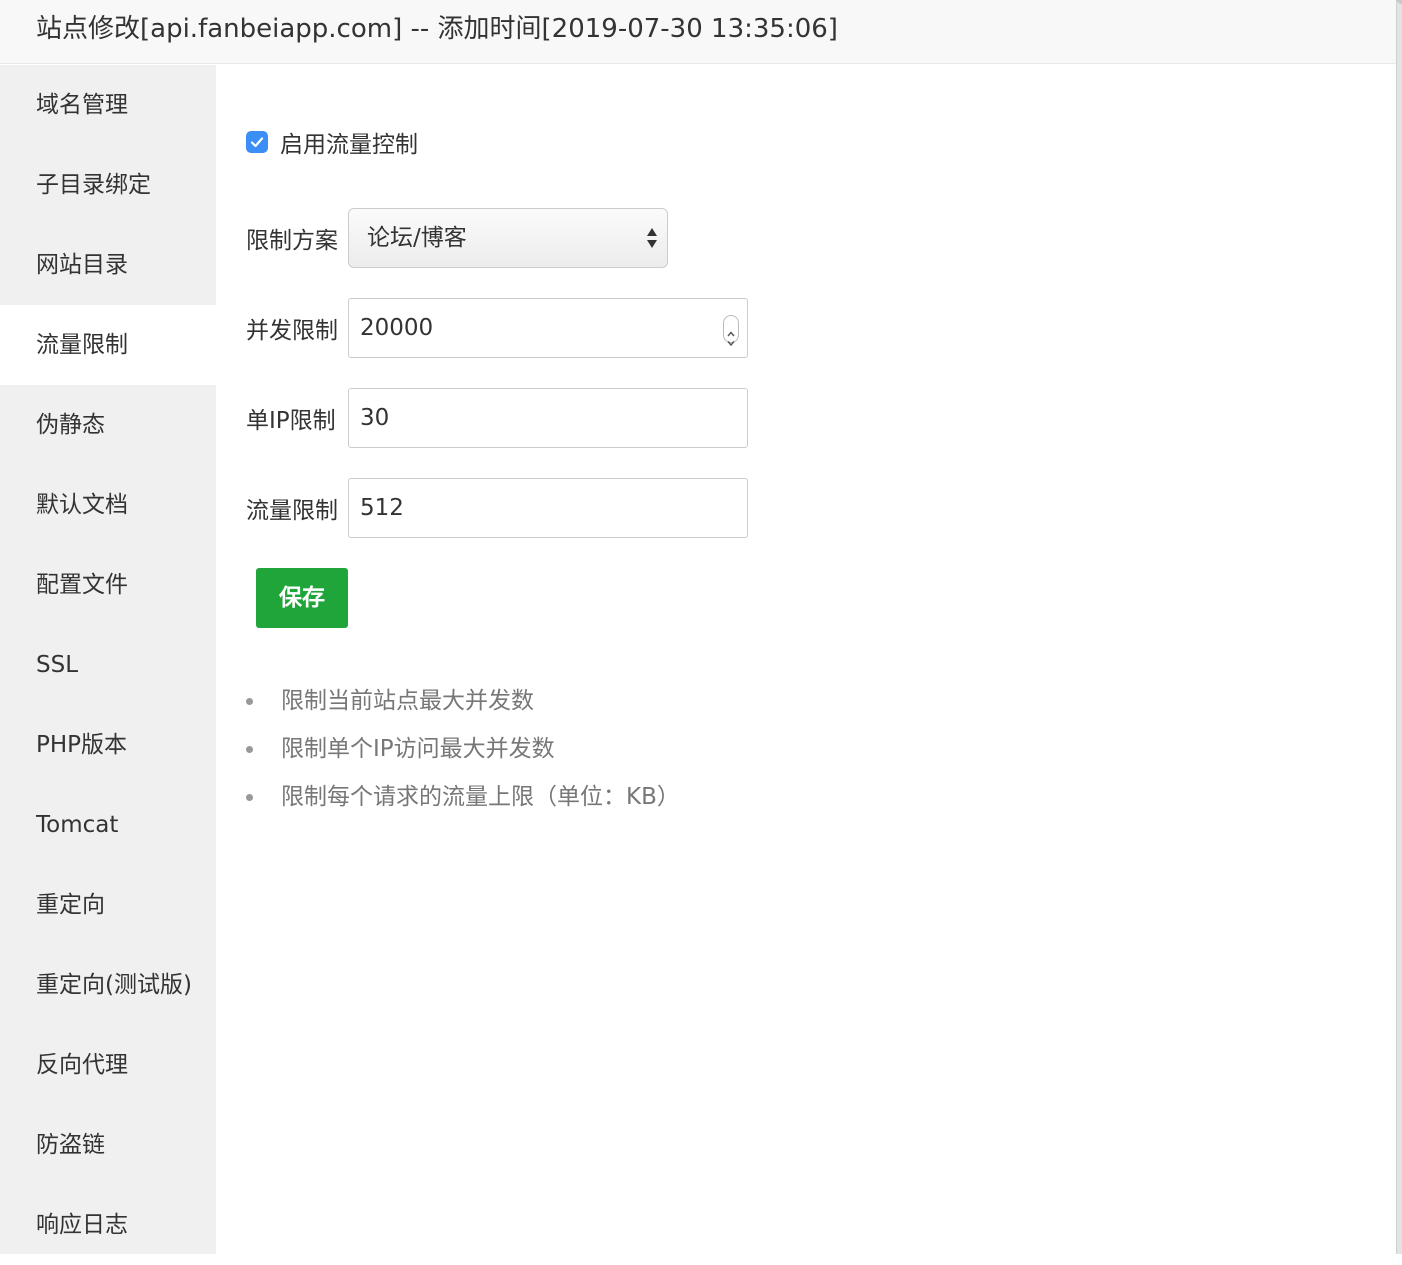  What do you see at coordinates (292, 331) in the screenshot?
I see `concurrent-limit-label: 并发限制` at bounding box center [292, 331].